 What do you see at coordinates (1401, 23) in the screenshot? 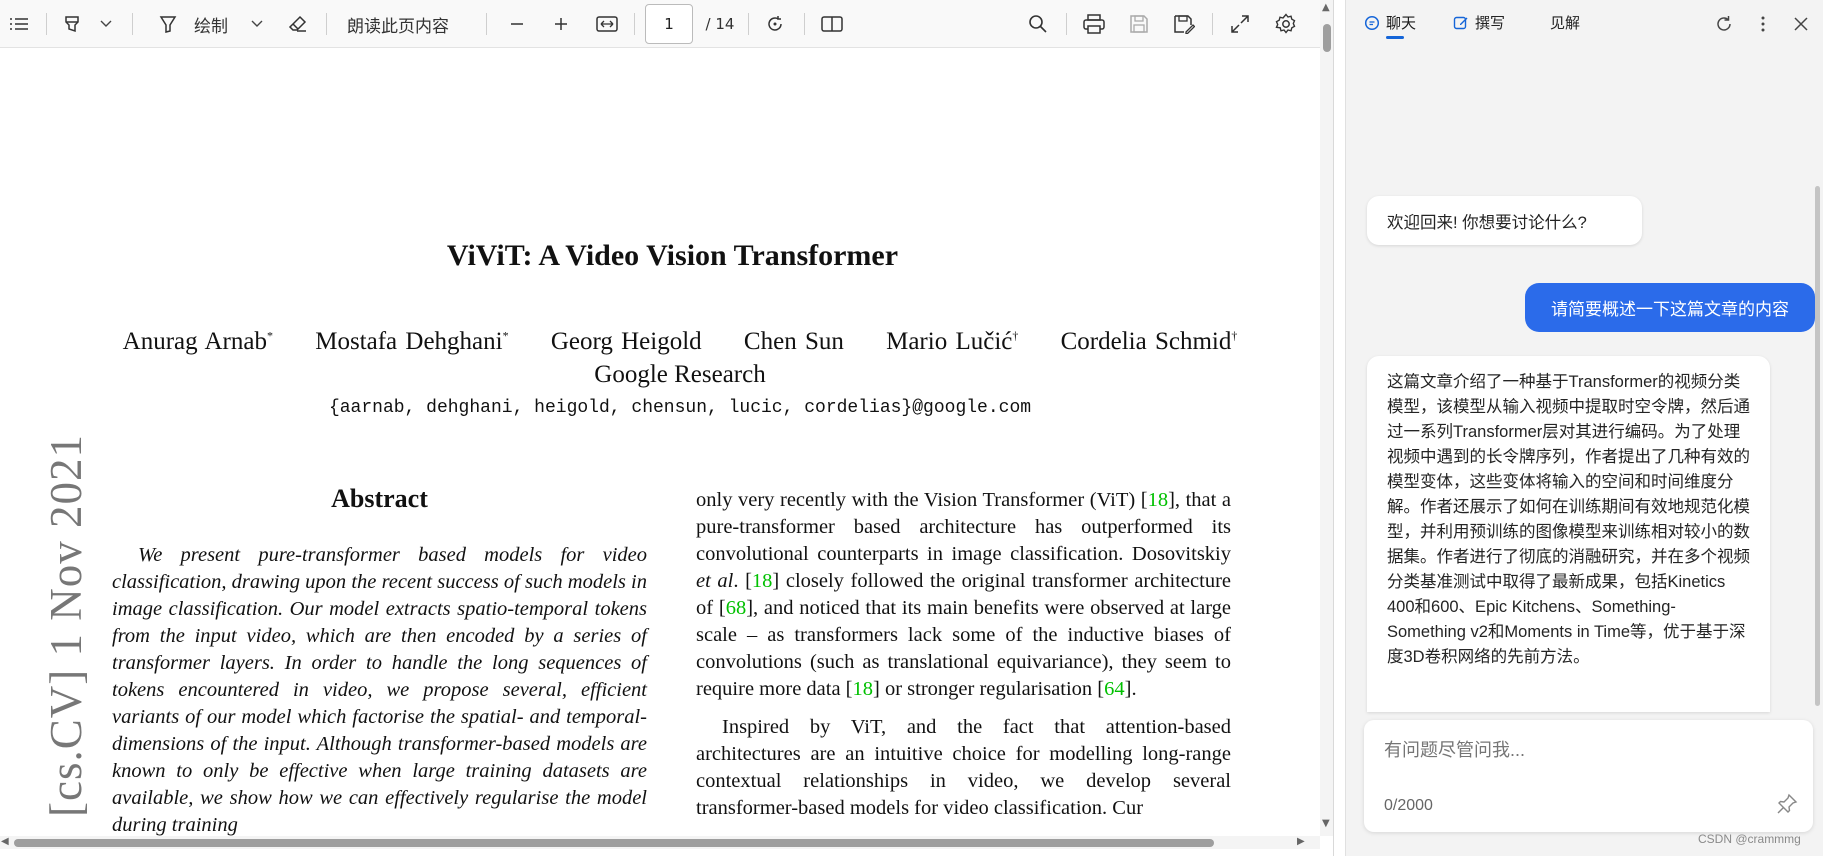
I see `tab-chat-label: 聊天` at bounding box center [1401, 23].